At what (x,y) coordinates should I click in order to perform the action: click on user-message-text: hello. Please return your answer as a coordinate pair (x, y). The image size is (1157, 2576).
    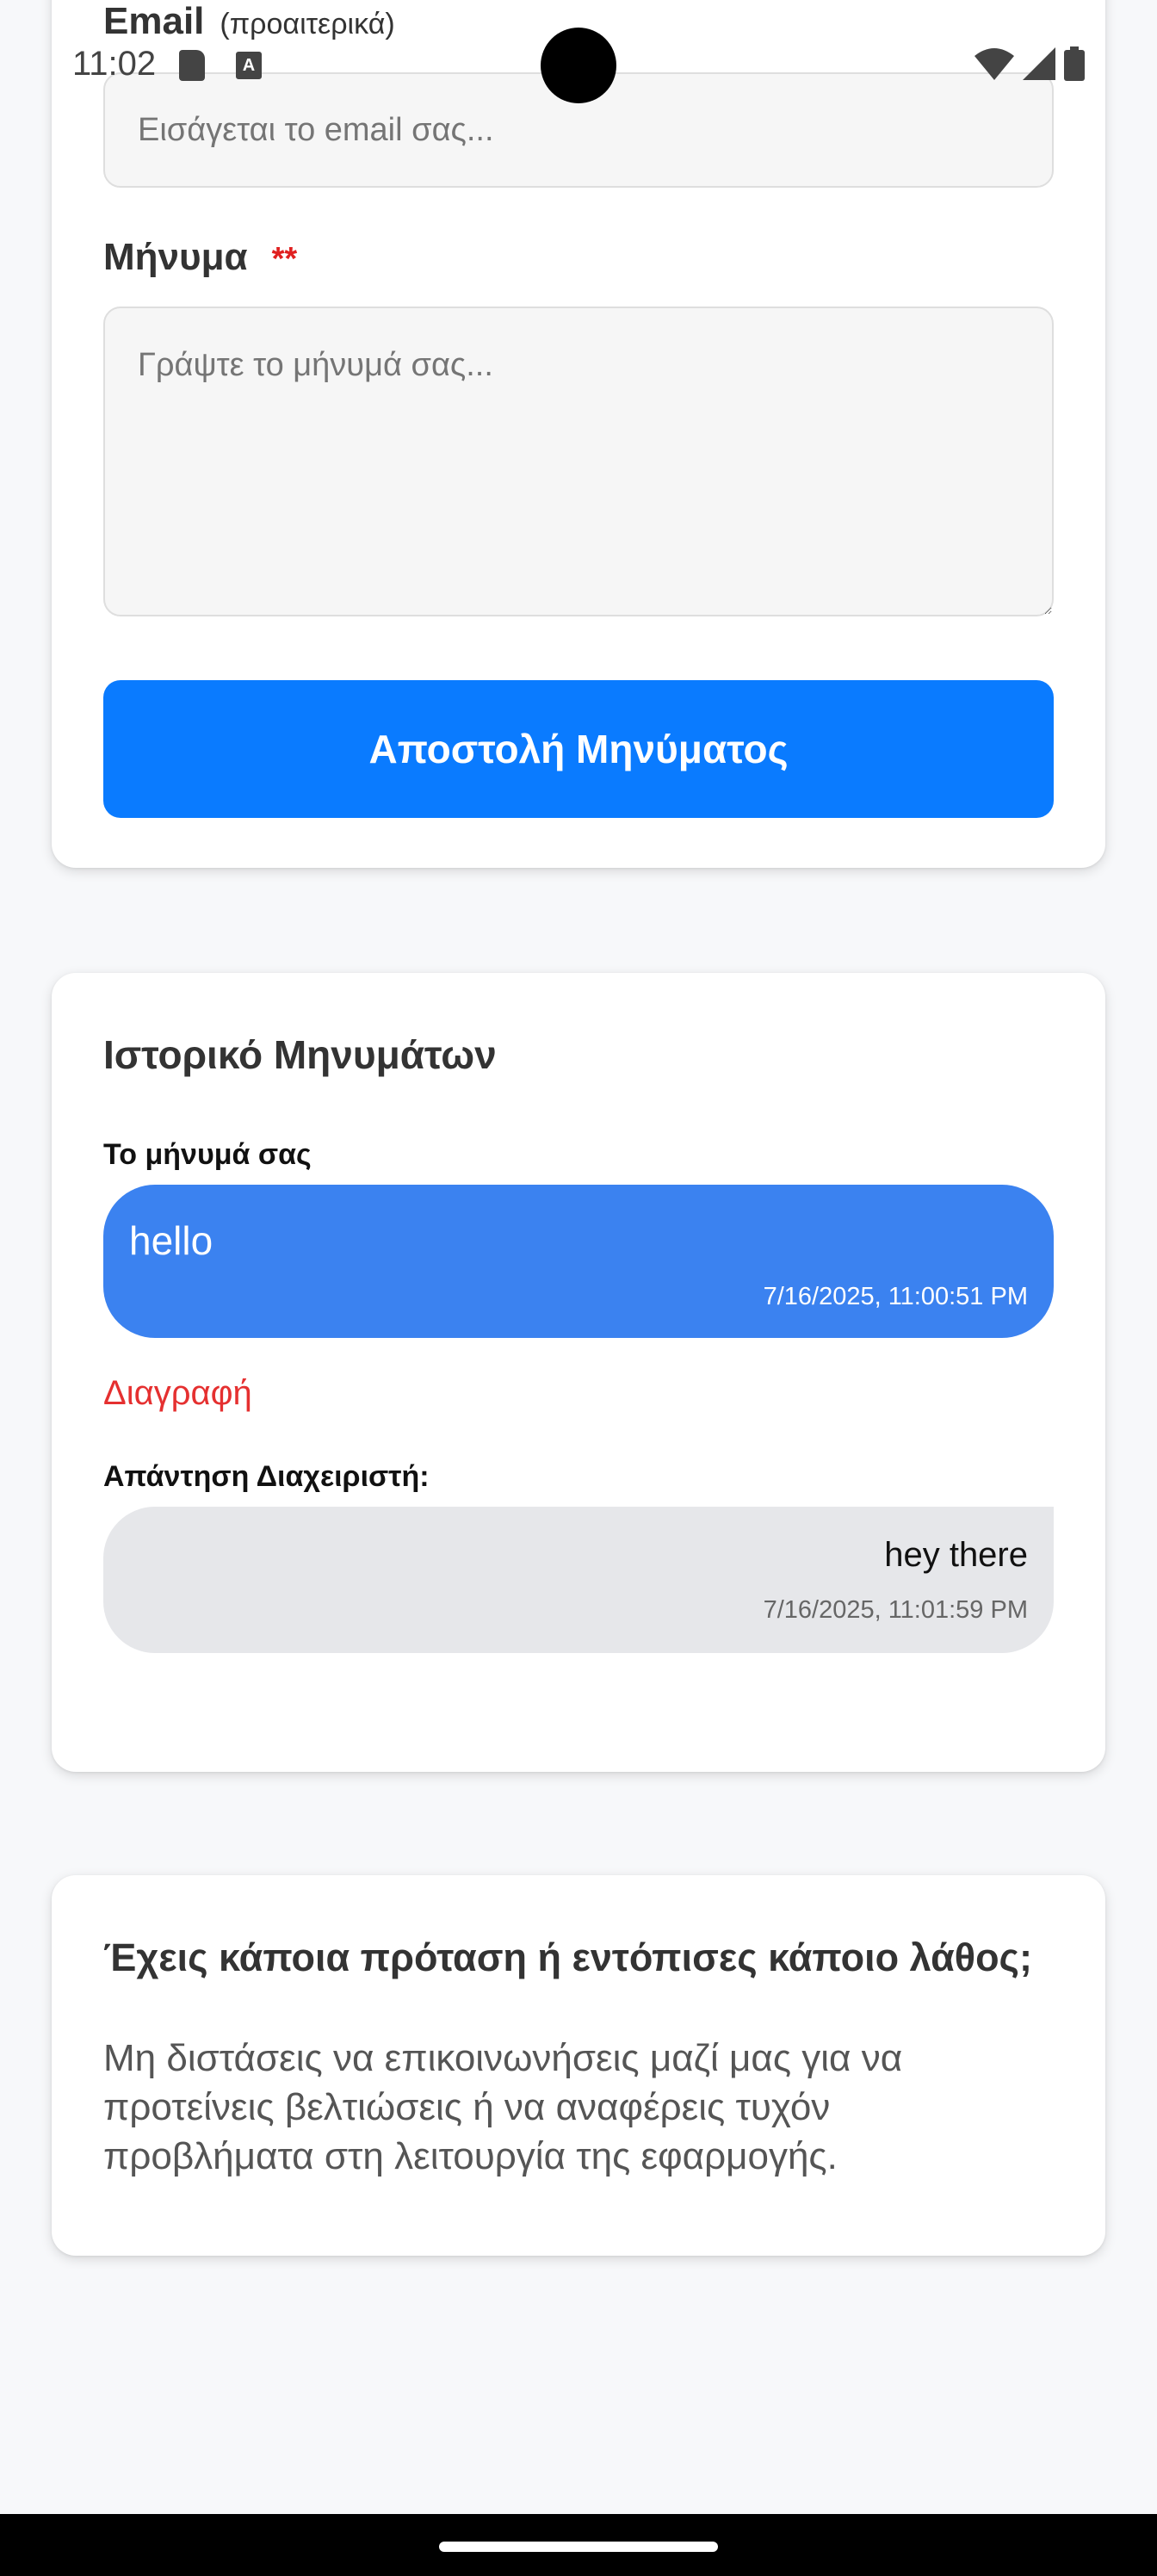
    Looking at the image, I should click on (171, 1240).